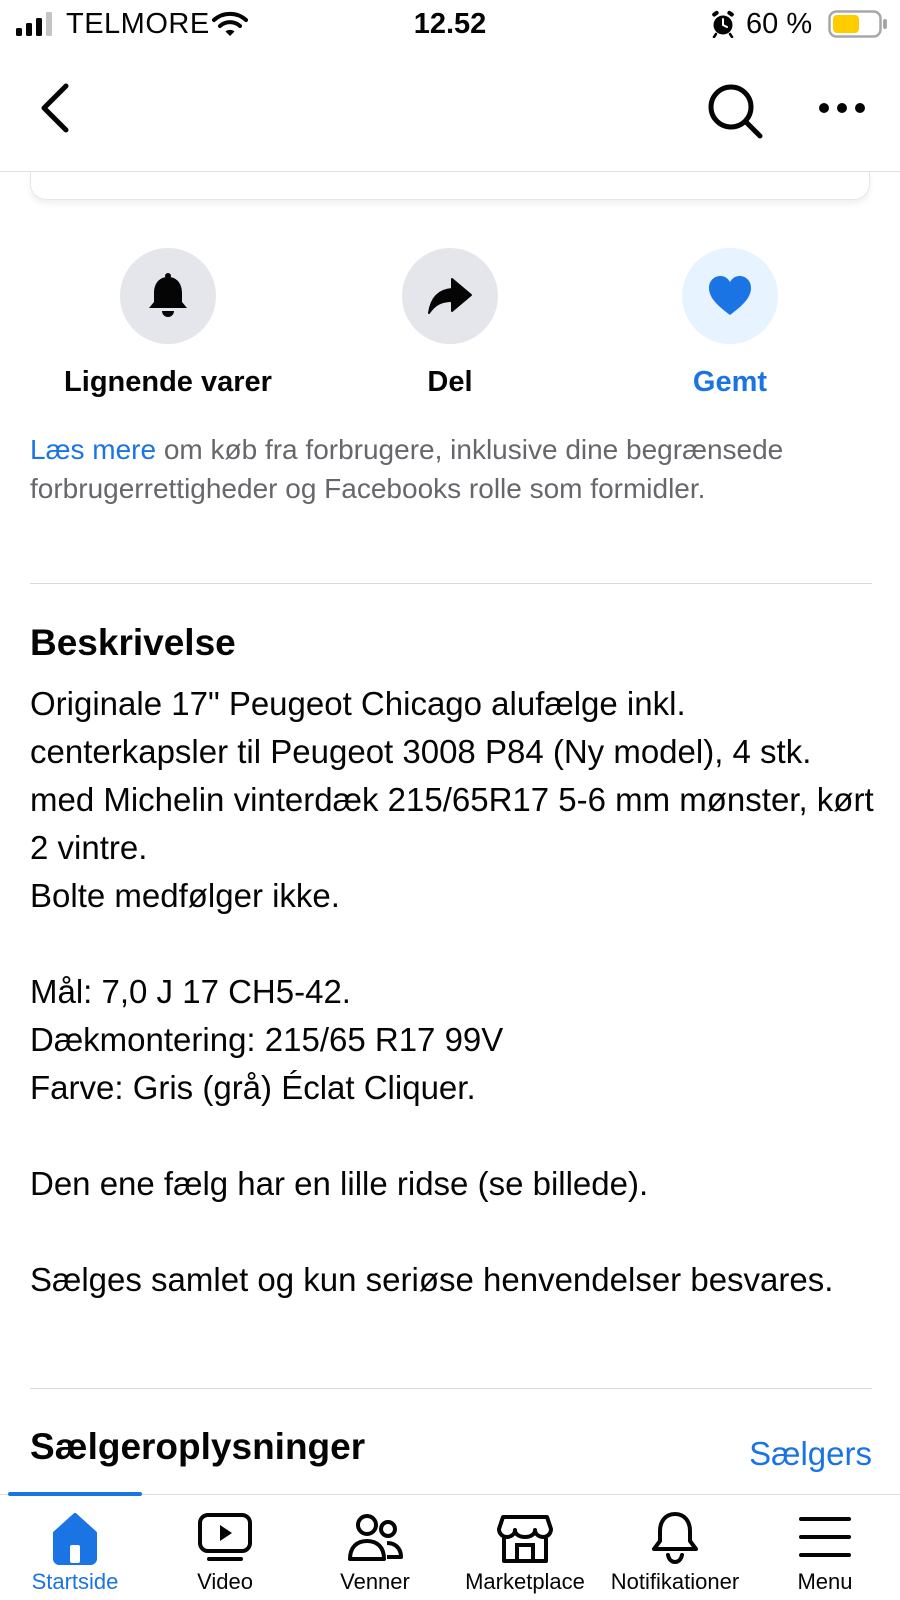 The image size is (900, 1600). What do you see at coordinates (779, 24) in the screenshot?
I see `battery-percent: 60 %` at bounding box center [779, 24].